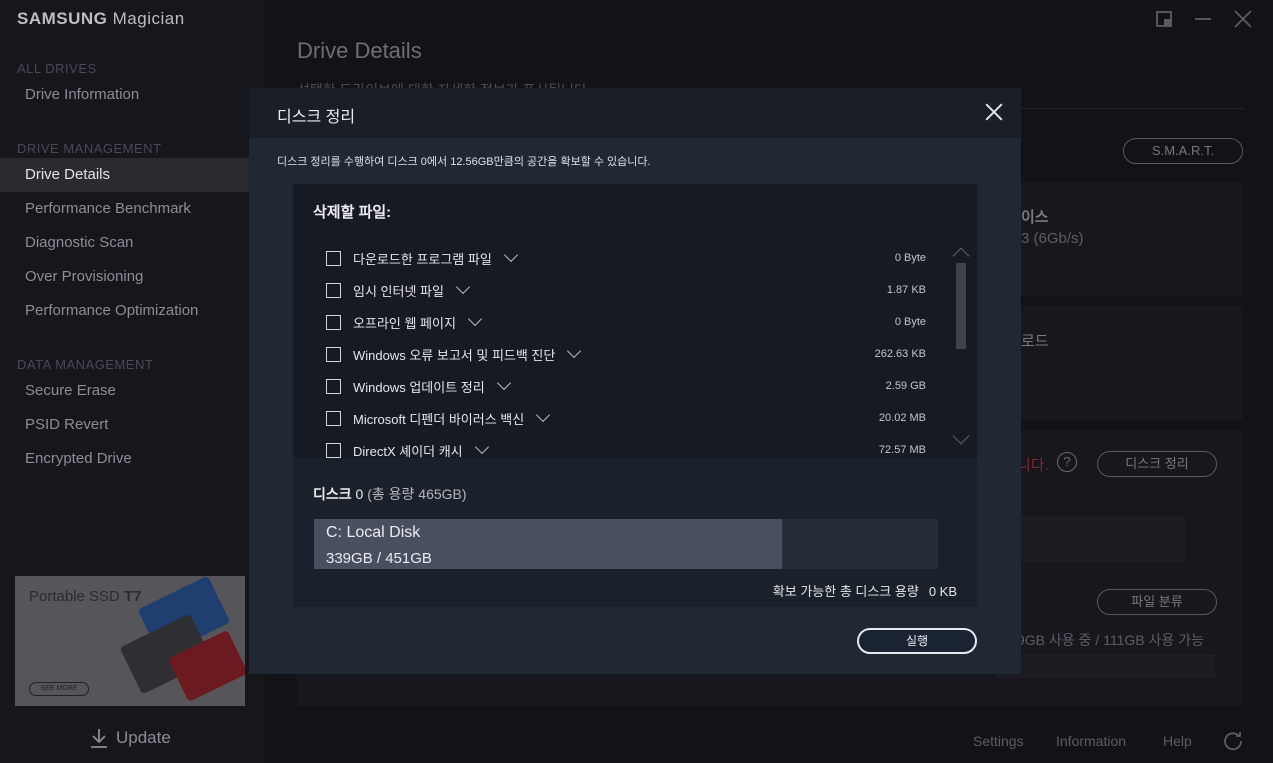 This screenshot has height=763, width=1273. What do you see at coordinates (1183, 151) in the screenshot?
I see `smart-button: S.M.A.R.T.` at bounding box center [1183, 151].